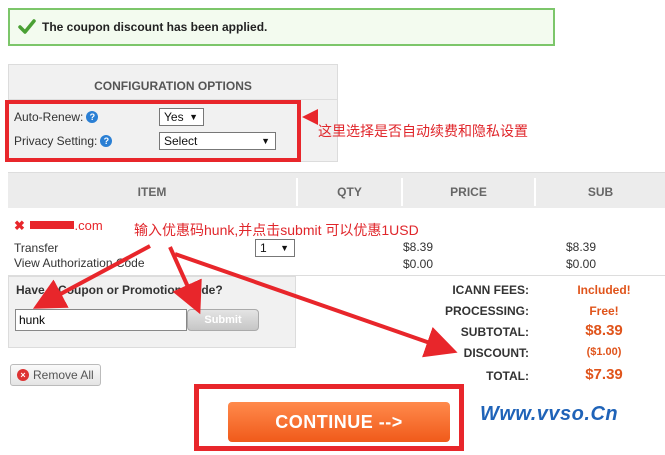  I want to click on arrow-to-discount, so click(316, 305).